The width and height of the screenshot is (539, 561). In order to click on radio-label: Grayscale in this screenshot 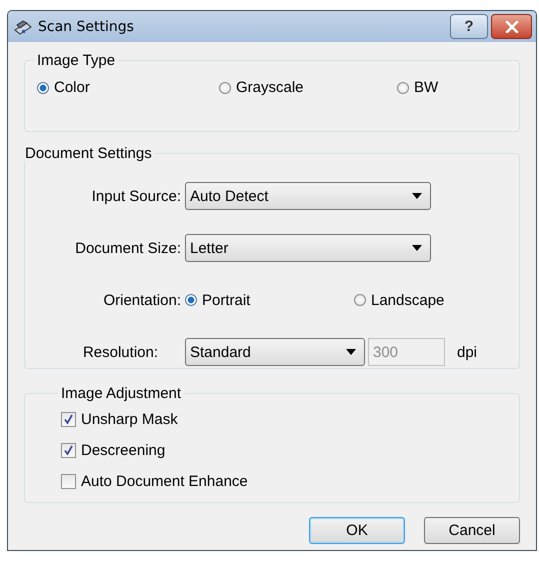, I will do `click(270, 87)`.